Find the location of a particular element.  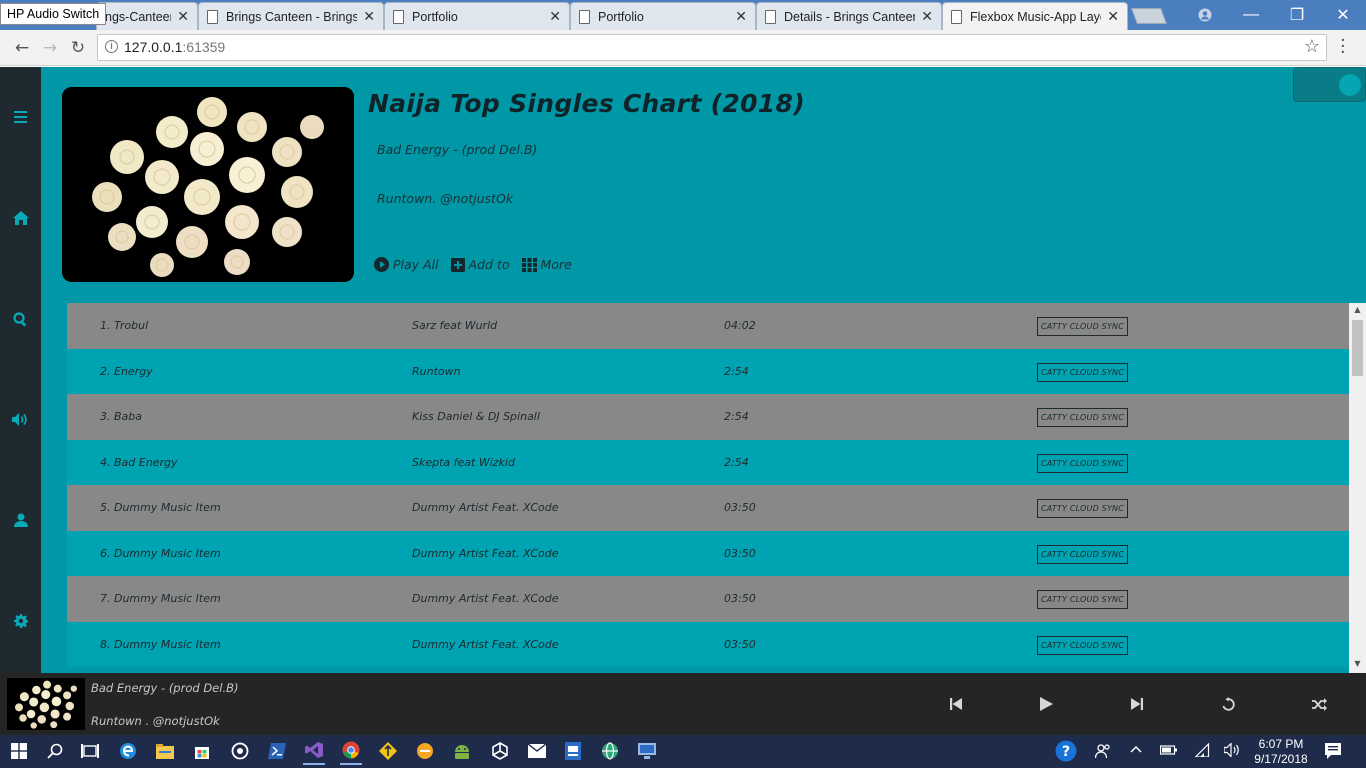

track-title: 3. Baba is located at coordinates (121, 416).